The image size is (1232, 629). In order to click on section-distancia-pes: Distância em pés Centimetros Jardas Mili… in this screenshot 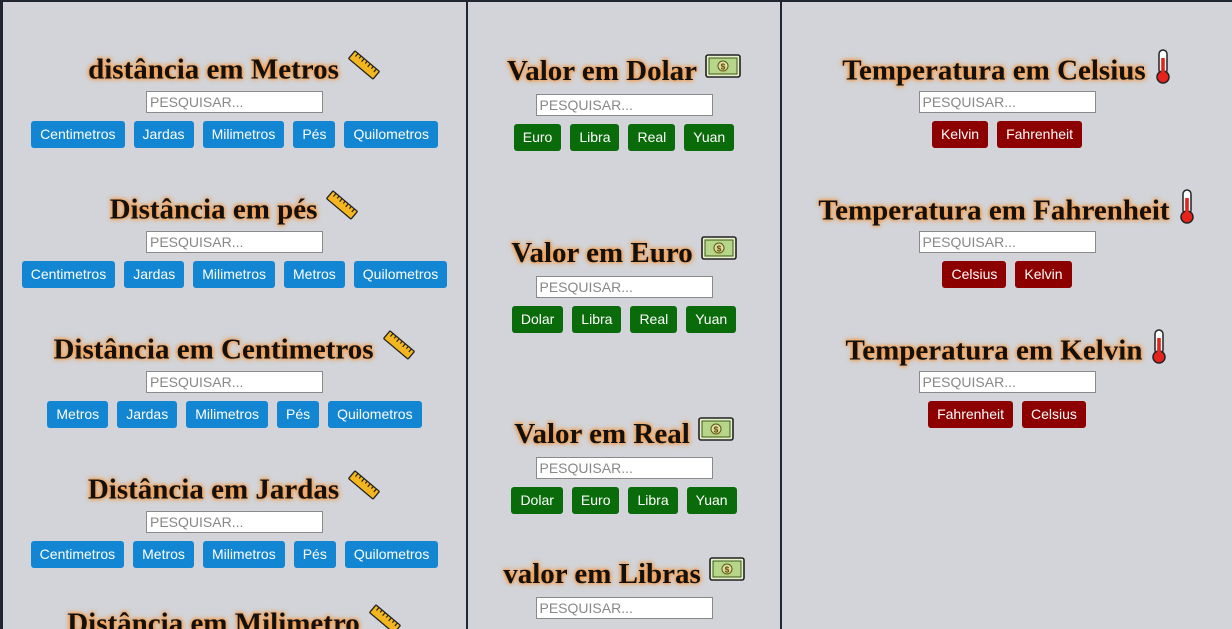, I will do `click(234, 239)`.